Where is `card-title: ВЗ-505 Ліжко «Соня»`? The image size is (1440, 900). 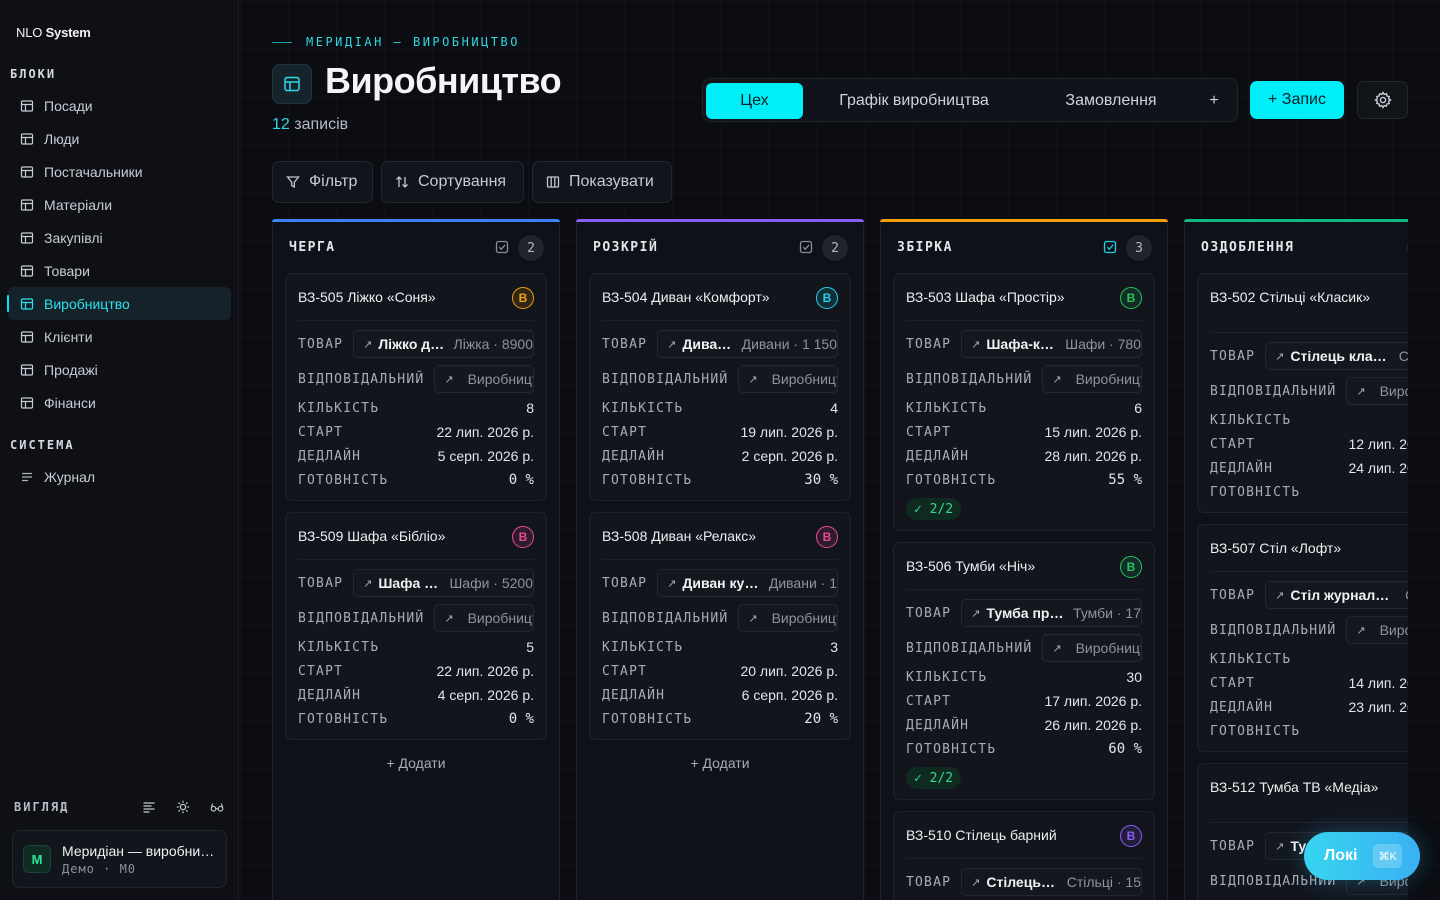
card-title: ВЗ-505 Ліжко «Соня» is located at coordinates (367, 297).